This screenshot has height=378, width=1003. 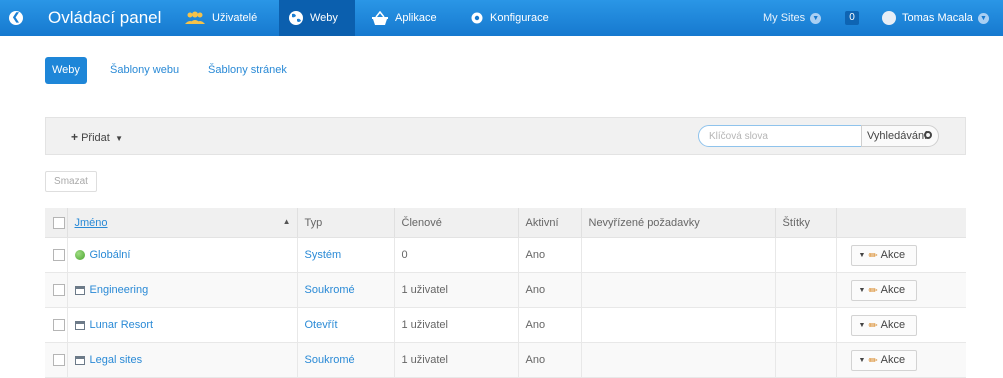 I want to click on search-input, so click(x=780, y=136).